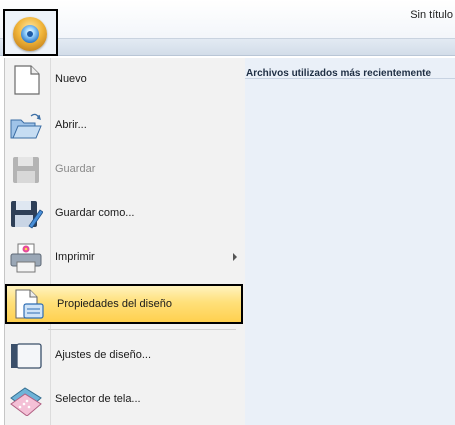 Image resolution: width=455 pixels, height=425 pixels. What do you see at coordinates (431, 15) in the screenshot?
I see `window-title: Sin título` at bounding box center [431, 15].